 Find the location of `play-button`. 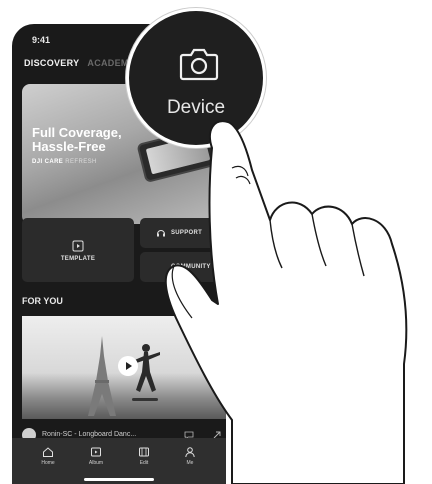

play-button is located at coordinates (128, 366).